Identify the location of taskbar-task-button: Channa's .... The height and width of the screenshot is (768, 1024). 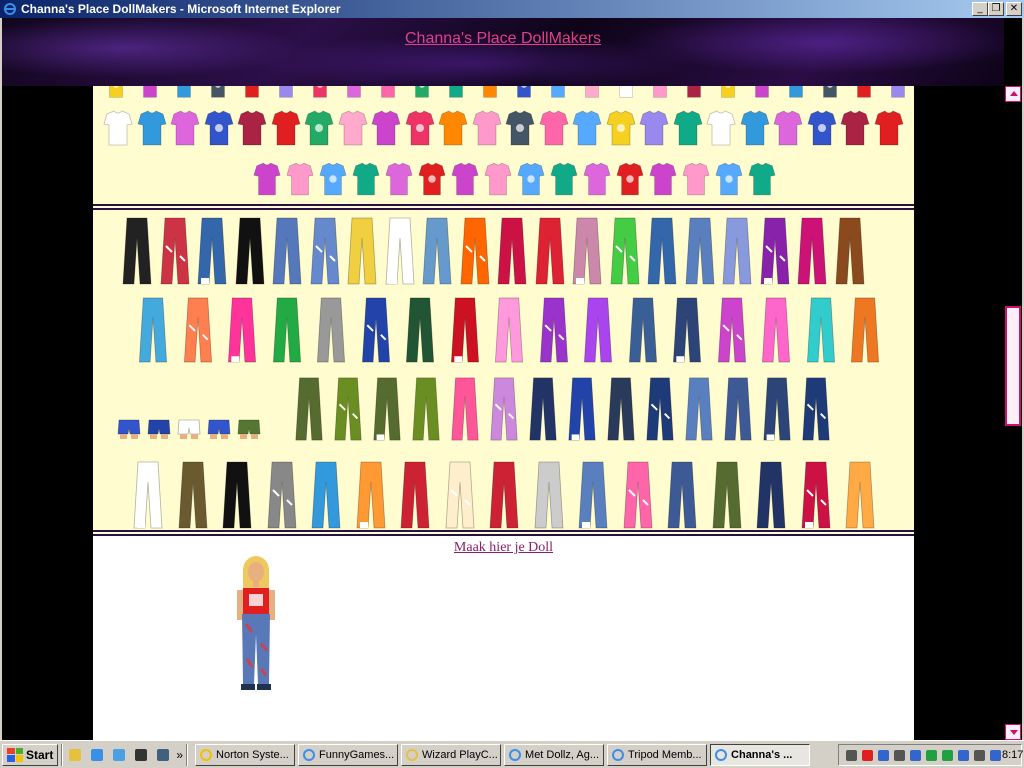
(760, 754).